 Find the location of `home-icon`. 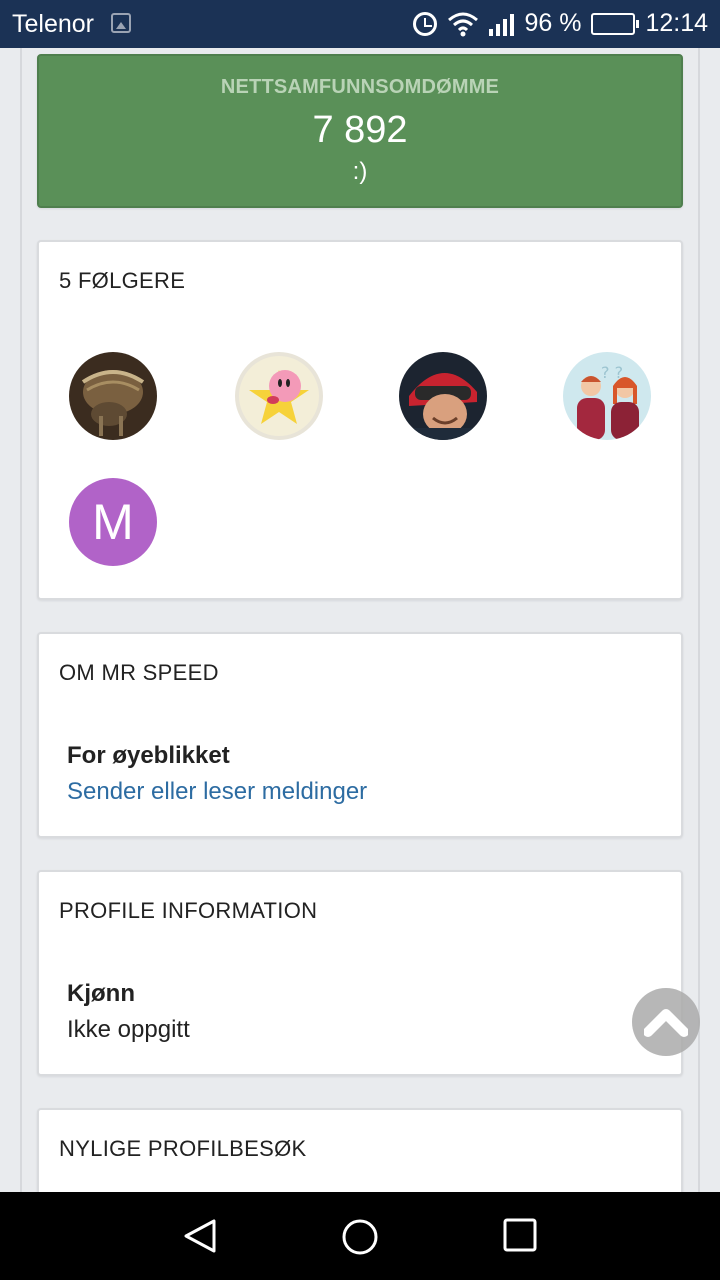

home-icon is located at coordinates (360, 1237).